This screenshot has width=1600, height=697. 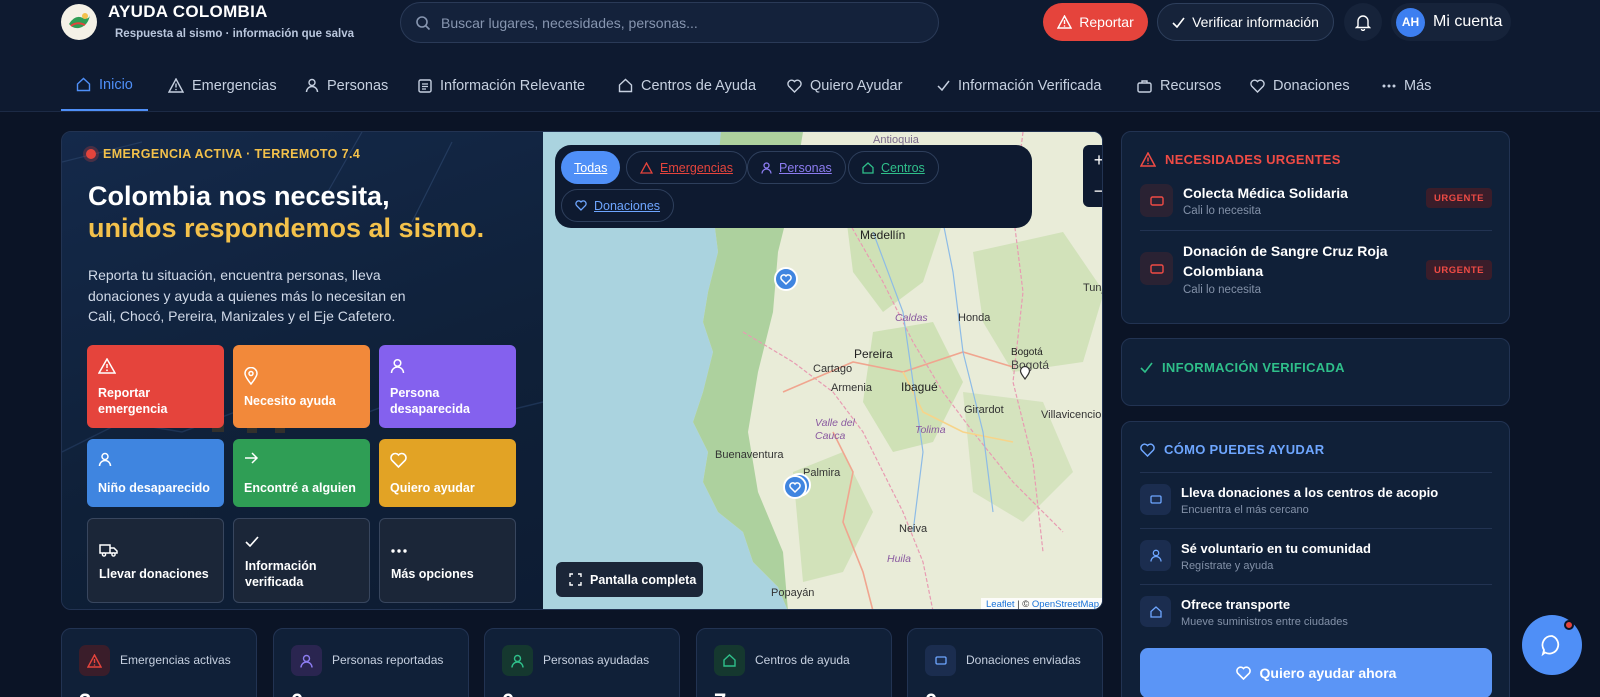 What do you see at coordinates (1300, 85) in the screenshot?
I see `nav-item-donaciones: Donaciones` at bounding box center [1300, 85].